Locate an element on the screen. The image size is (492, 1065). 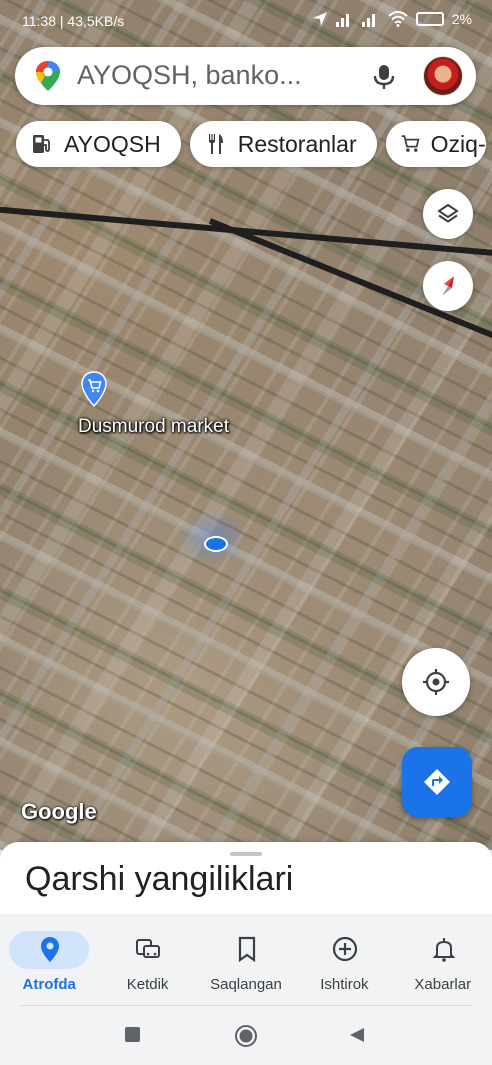
bookmark-icon is located at coordinates (246, 949).